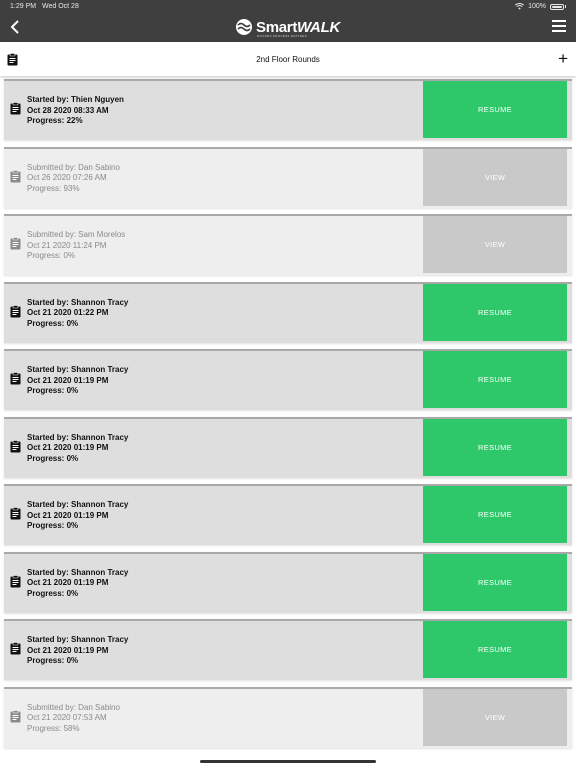  I want to click on menu-button, so click(559, 27).